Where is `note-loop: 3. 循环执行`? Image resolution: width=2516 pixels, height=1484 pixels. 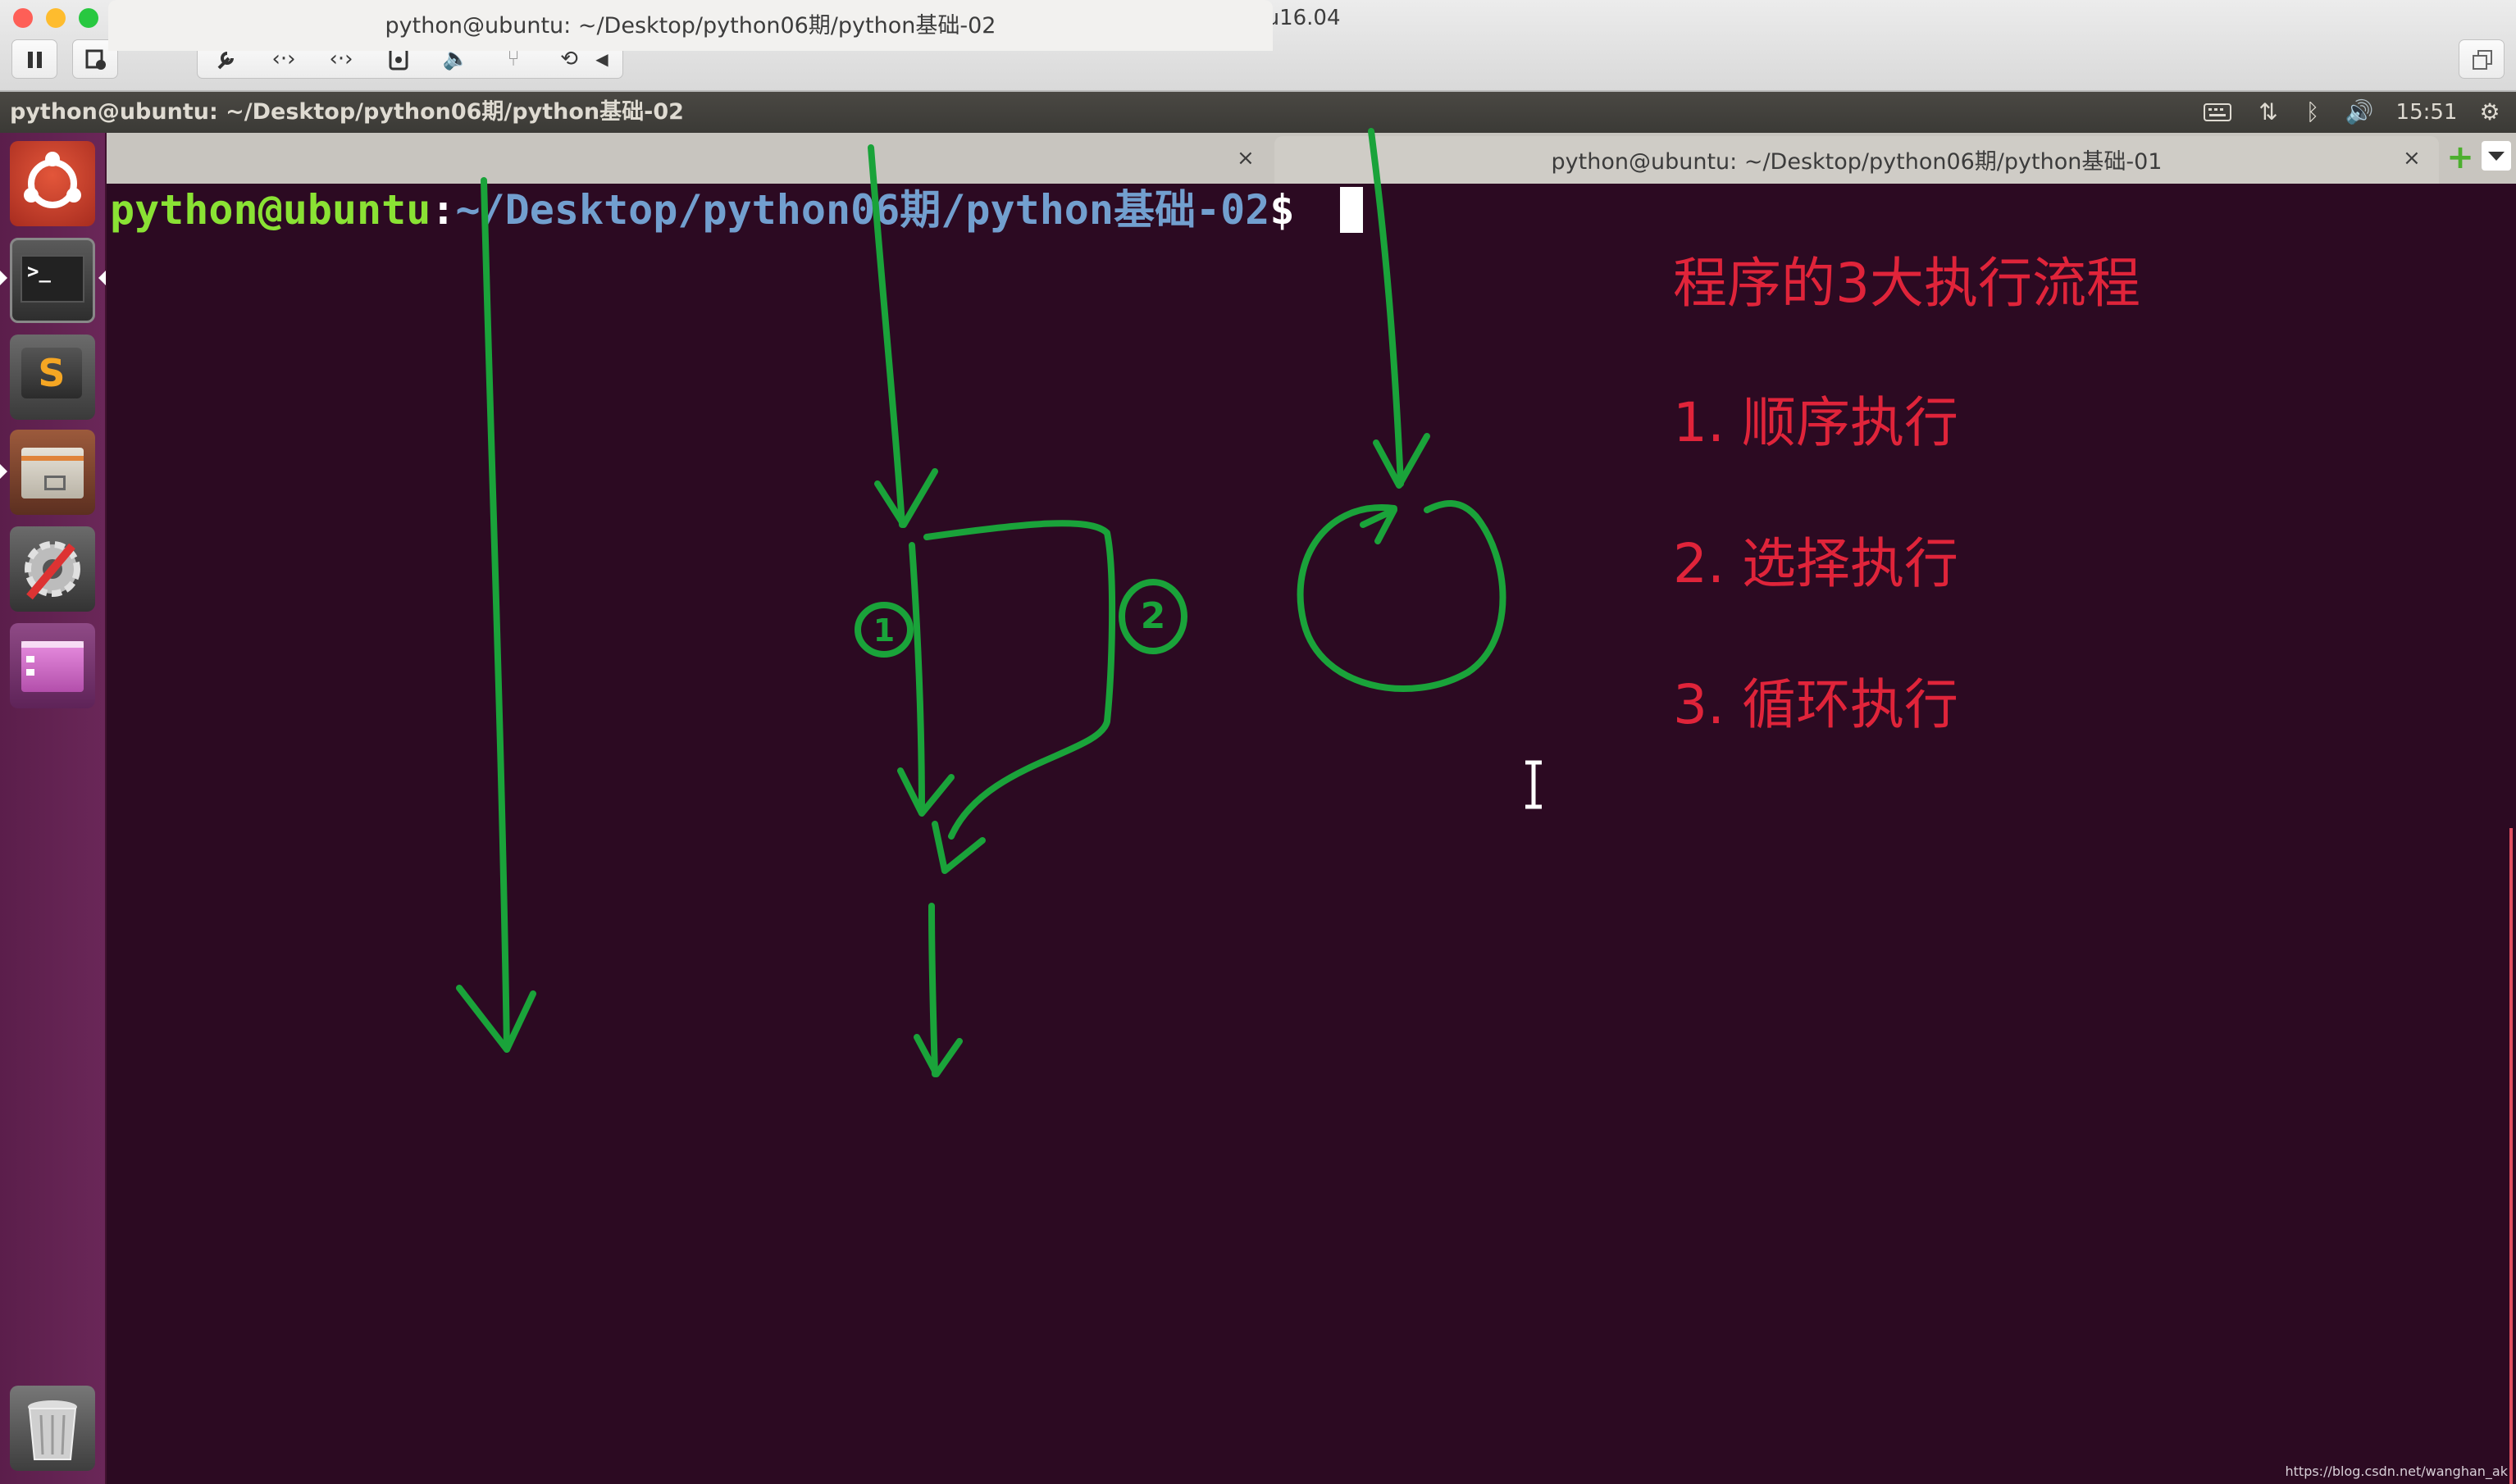 note-loop: 3. 循环执行 is located at coordinates (1815, 704).